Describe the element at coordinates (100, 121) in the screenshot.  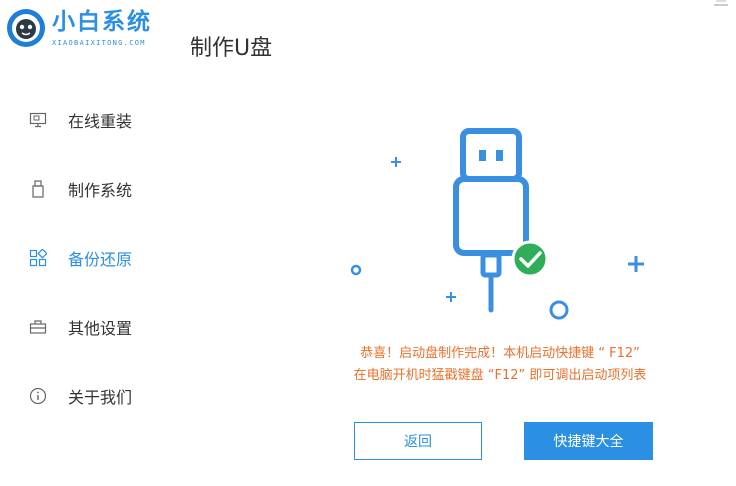
I see `sidebar-item-label: 在线重装` at that location.